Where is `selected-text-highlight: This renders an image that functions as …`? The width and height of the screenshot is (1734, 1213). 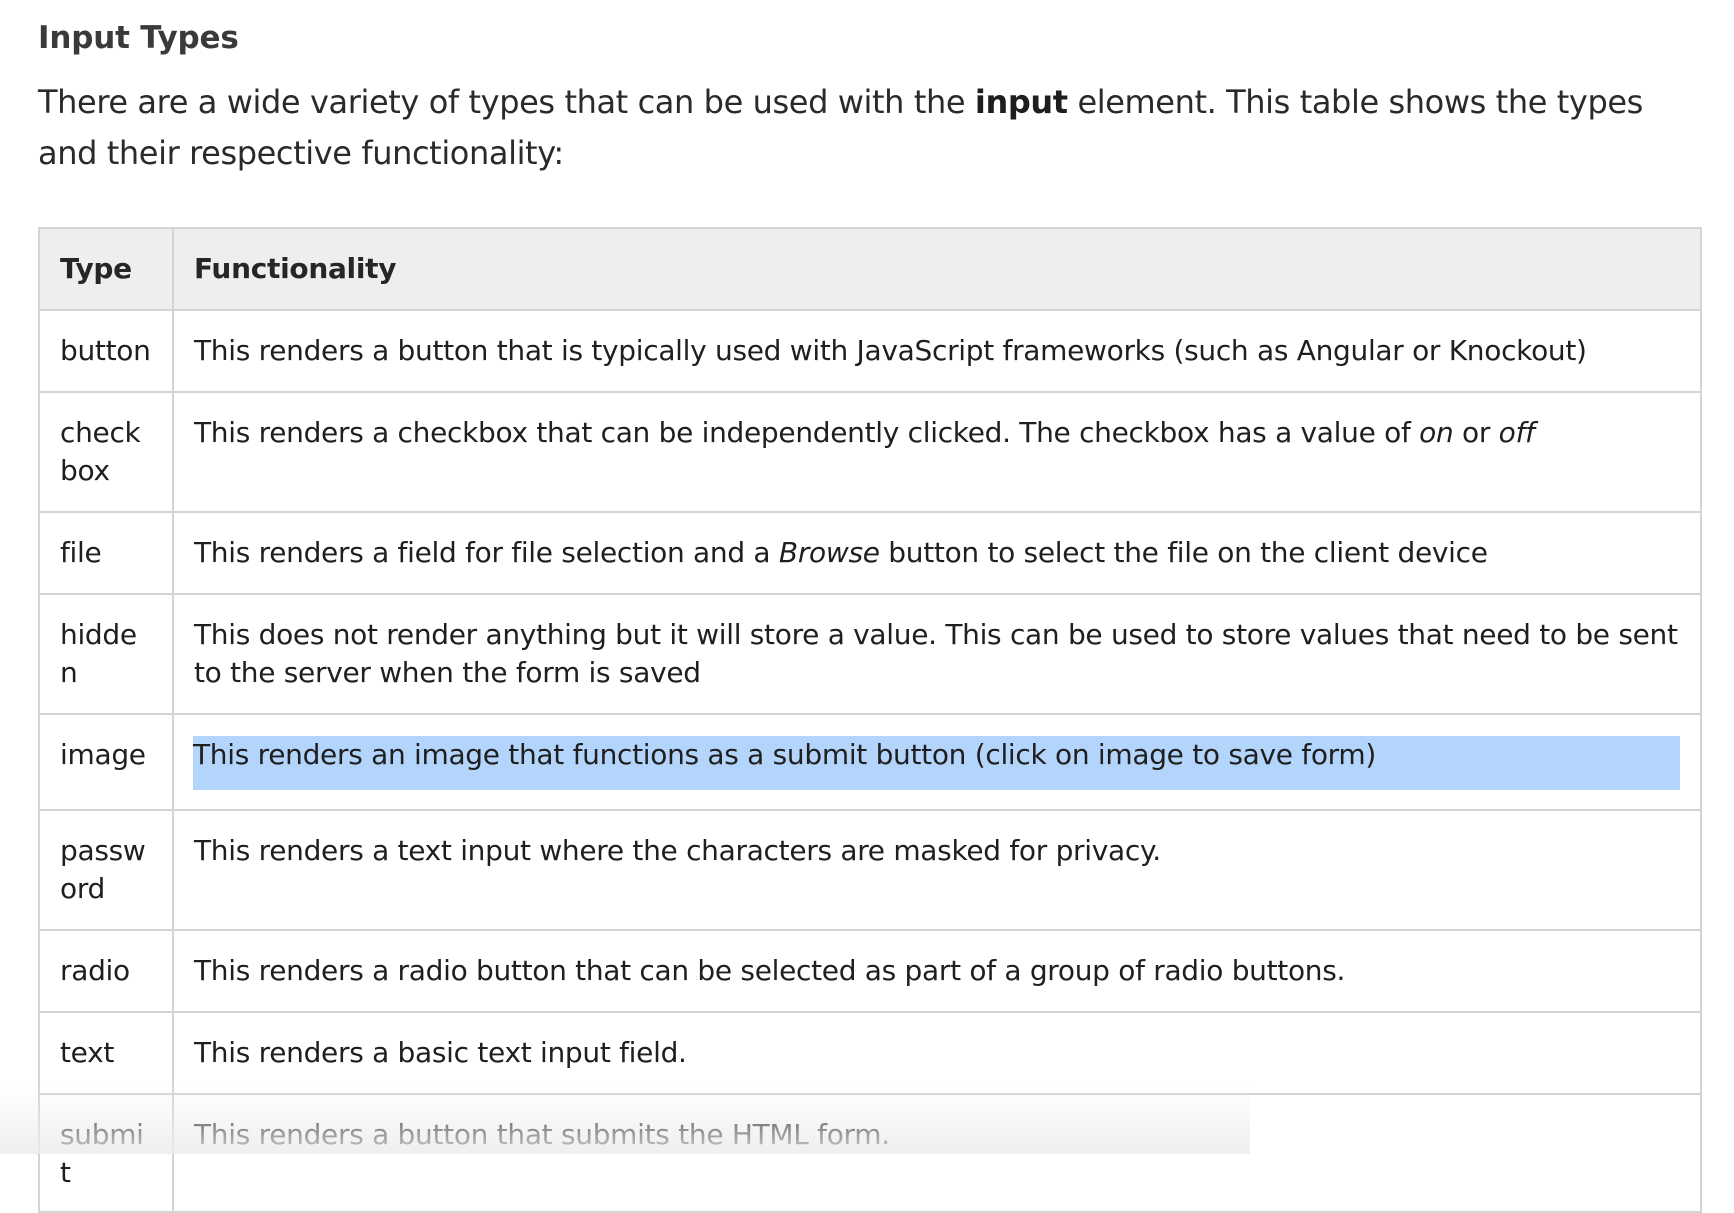 selected-text-highlight: This renders an image that functions as … is located at coordinates (936, 763).